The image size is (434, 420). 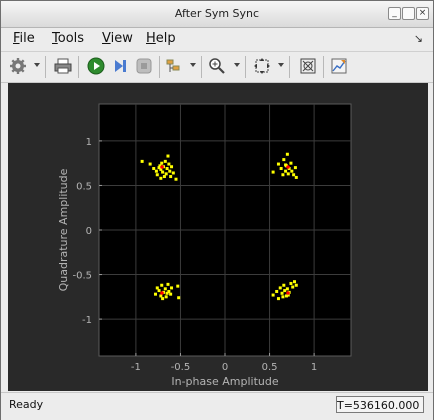 I want to click on dock-arrow-icon: ↘, so click(x=418, y=38).